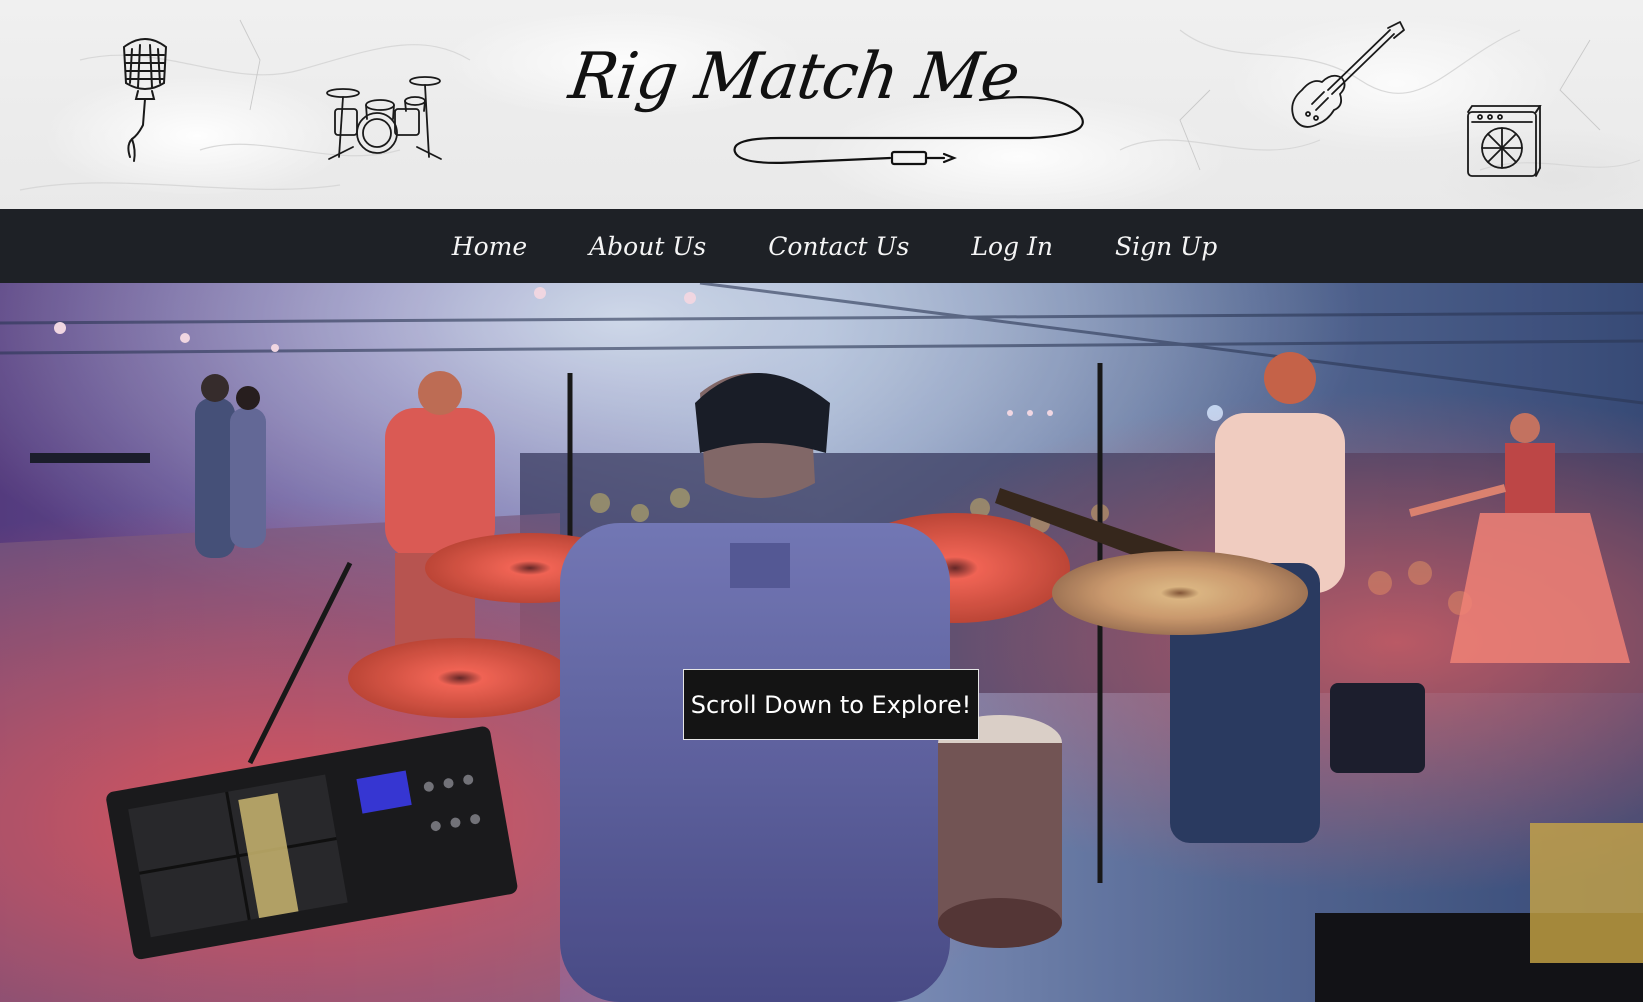  I want to click on nav-list: Home About Us Contact Us Log In Sign Up, so click(834, 246).